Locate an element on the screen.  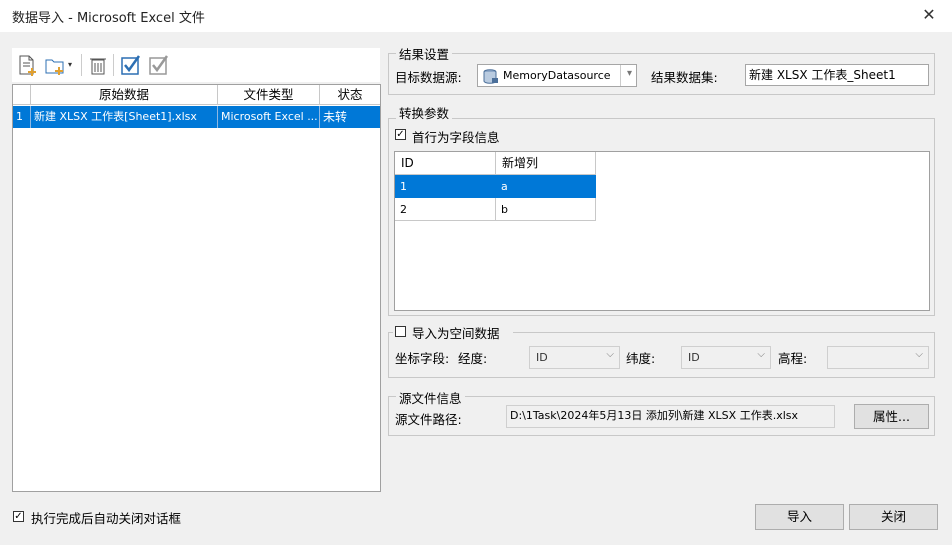
row-index-header is located at coordinates (22, 95).